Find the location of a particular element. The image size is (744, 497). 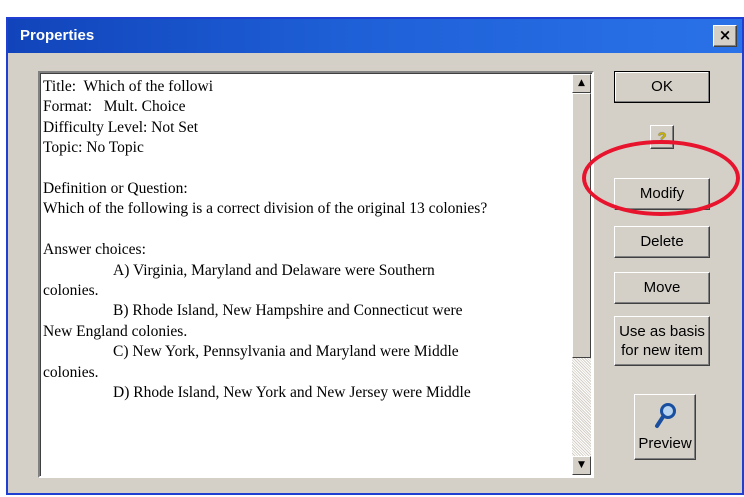

help-icon: ? is located at coordinates (662, 137).